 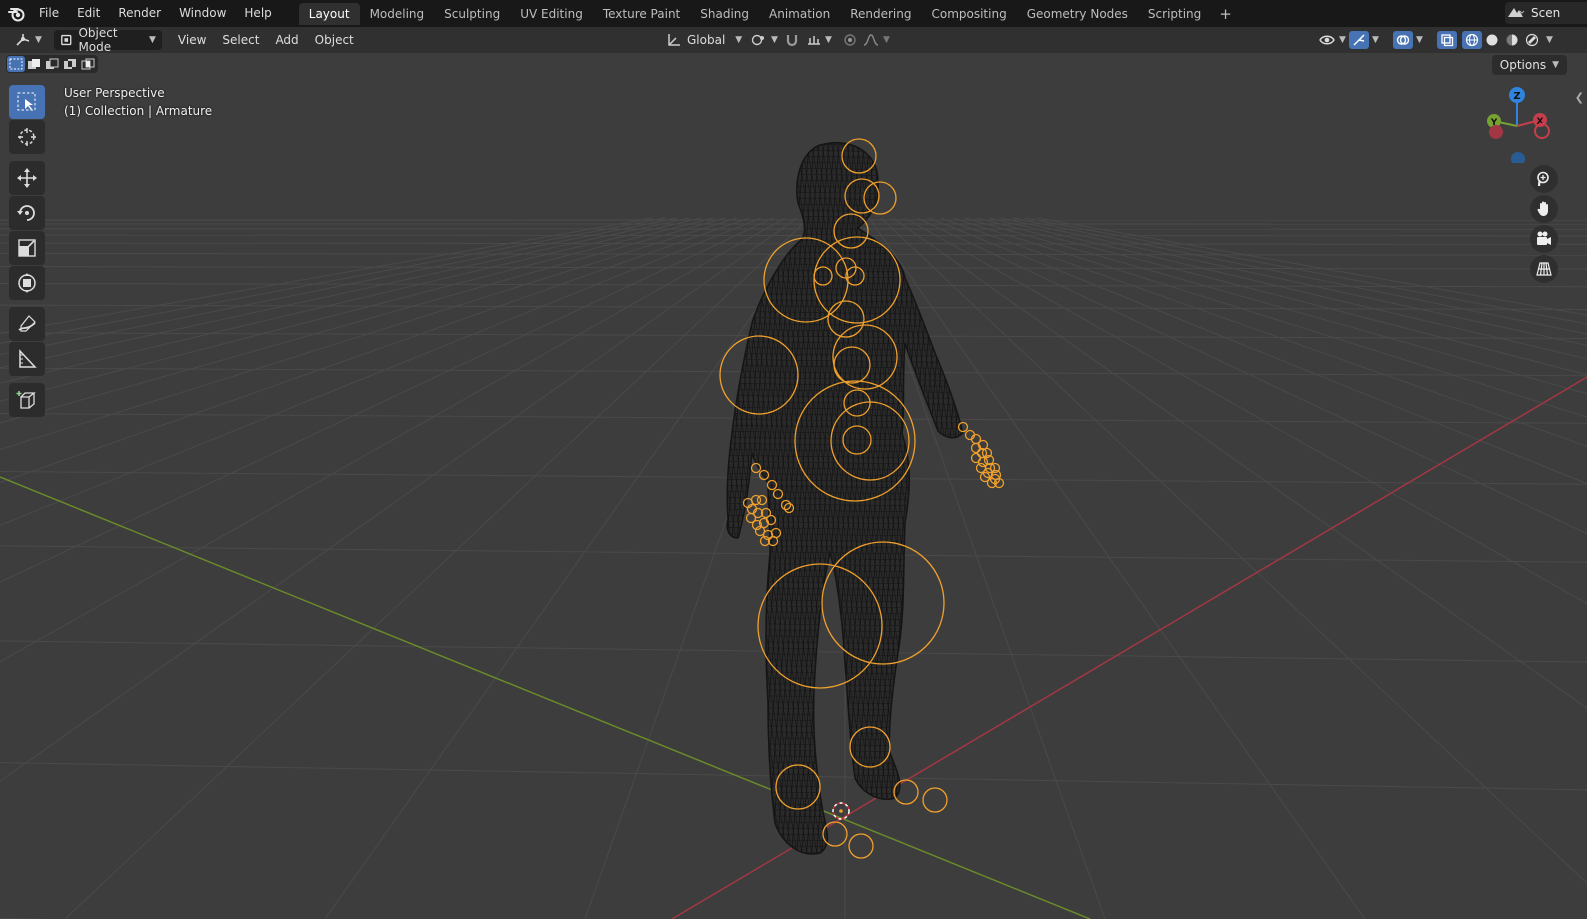 I want to click on gizmo-z-label: Z, so click(x=1516, y=96).